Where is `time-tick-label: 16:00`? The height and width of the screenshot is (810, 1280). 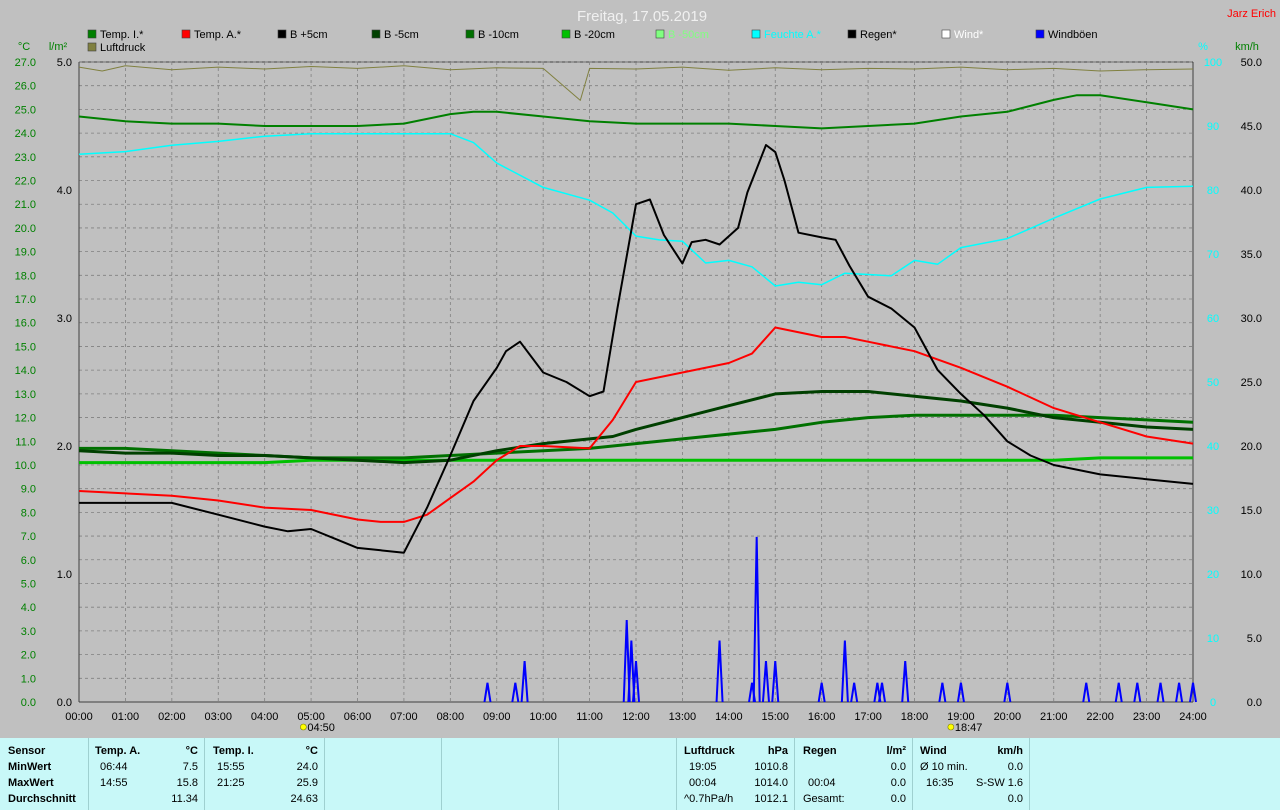
time-tick-label: 16:00 is located at coordinates (822, 717).